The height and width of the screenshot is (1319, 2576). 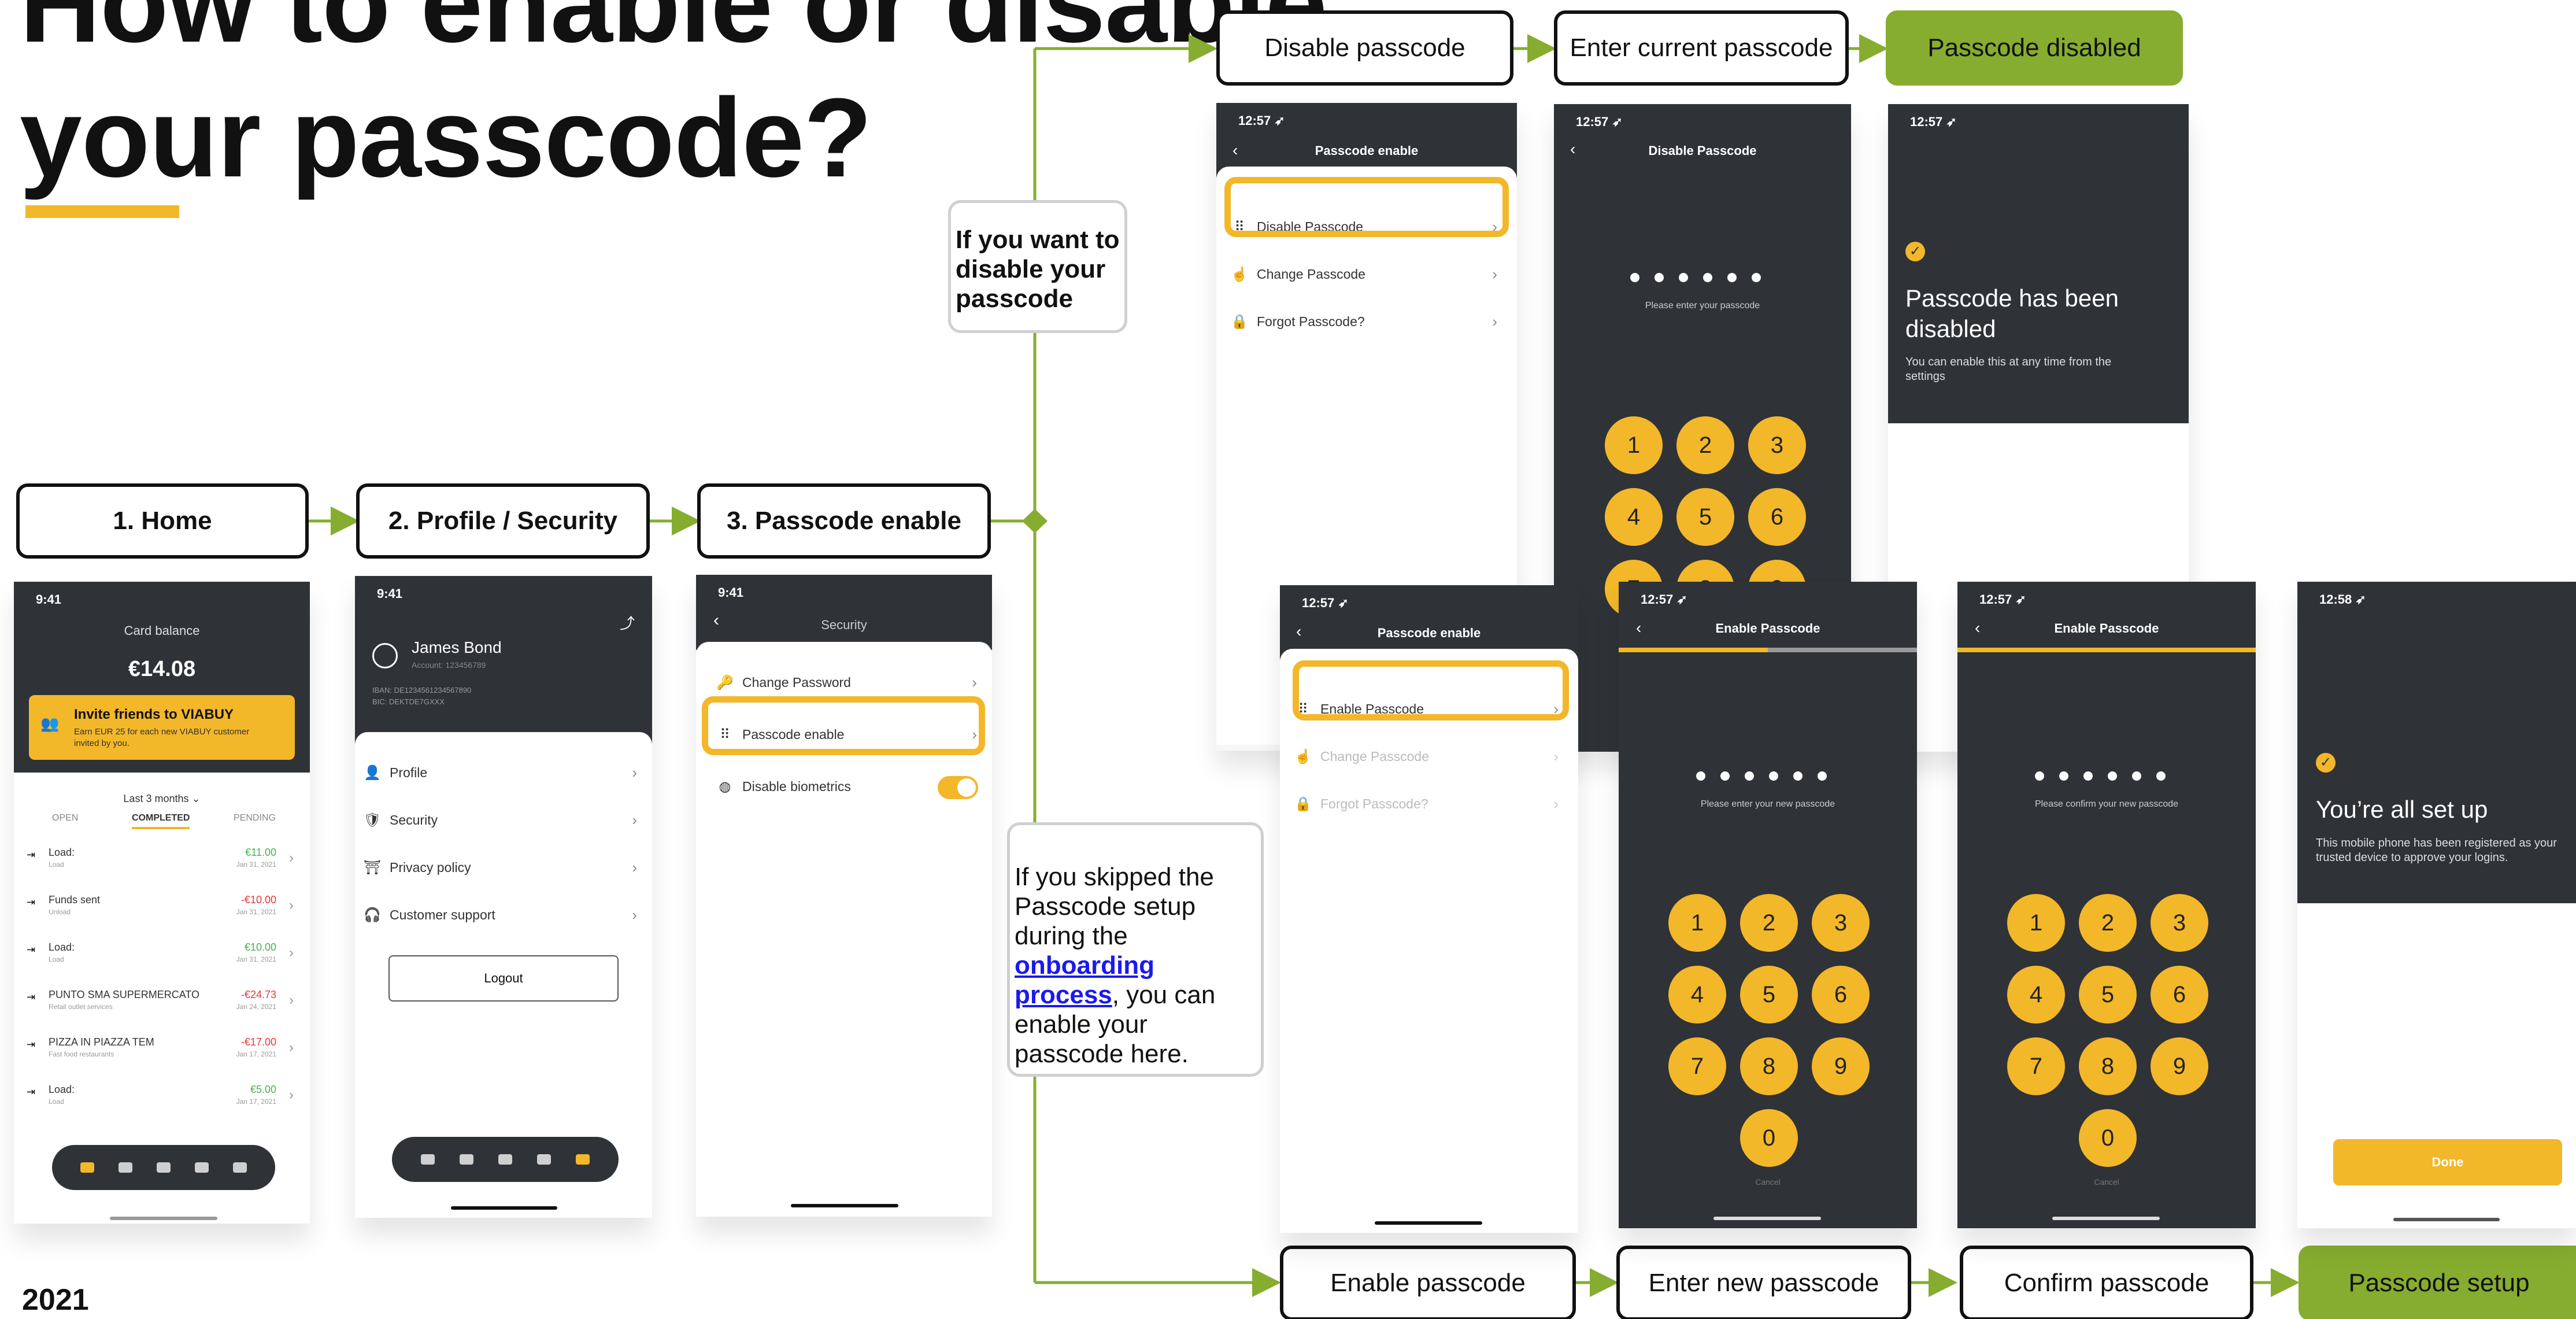 I want to click on menu-privacy-policy: ⛩ Privacy policy ›, so click(x=504, y=867).